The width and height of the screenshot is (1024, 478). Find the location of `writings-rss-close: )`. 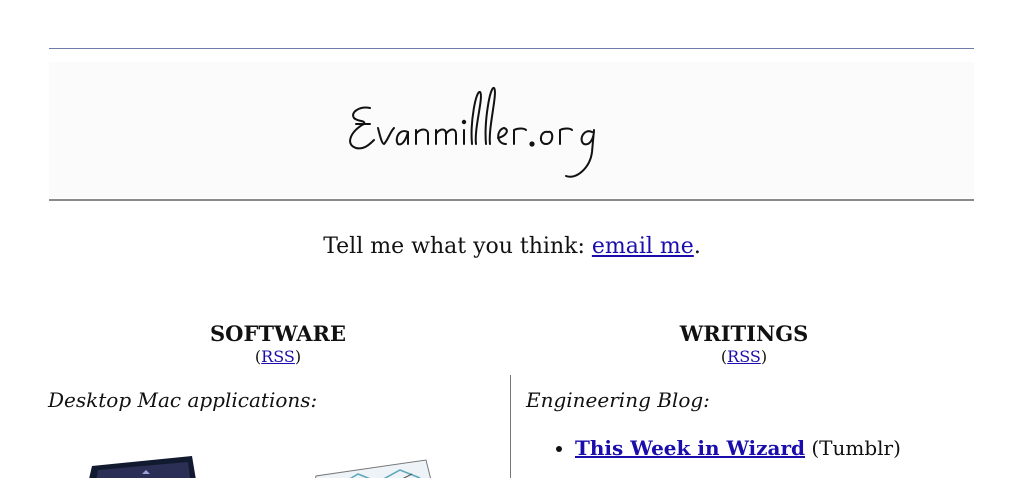

writings-rss-close: ) is located at coordinates (764, 356).